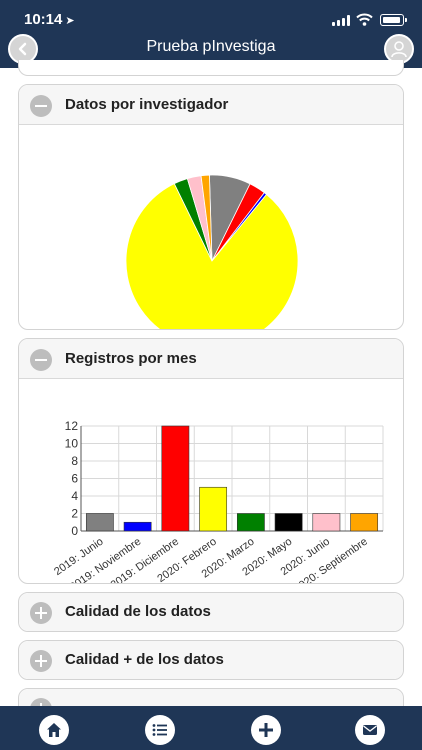  I want to click on list-icon, so click(159, 730).